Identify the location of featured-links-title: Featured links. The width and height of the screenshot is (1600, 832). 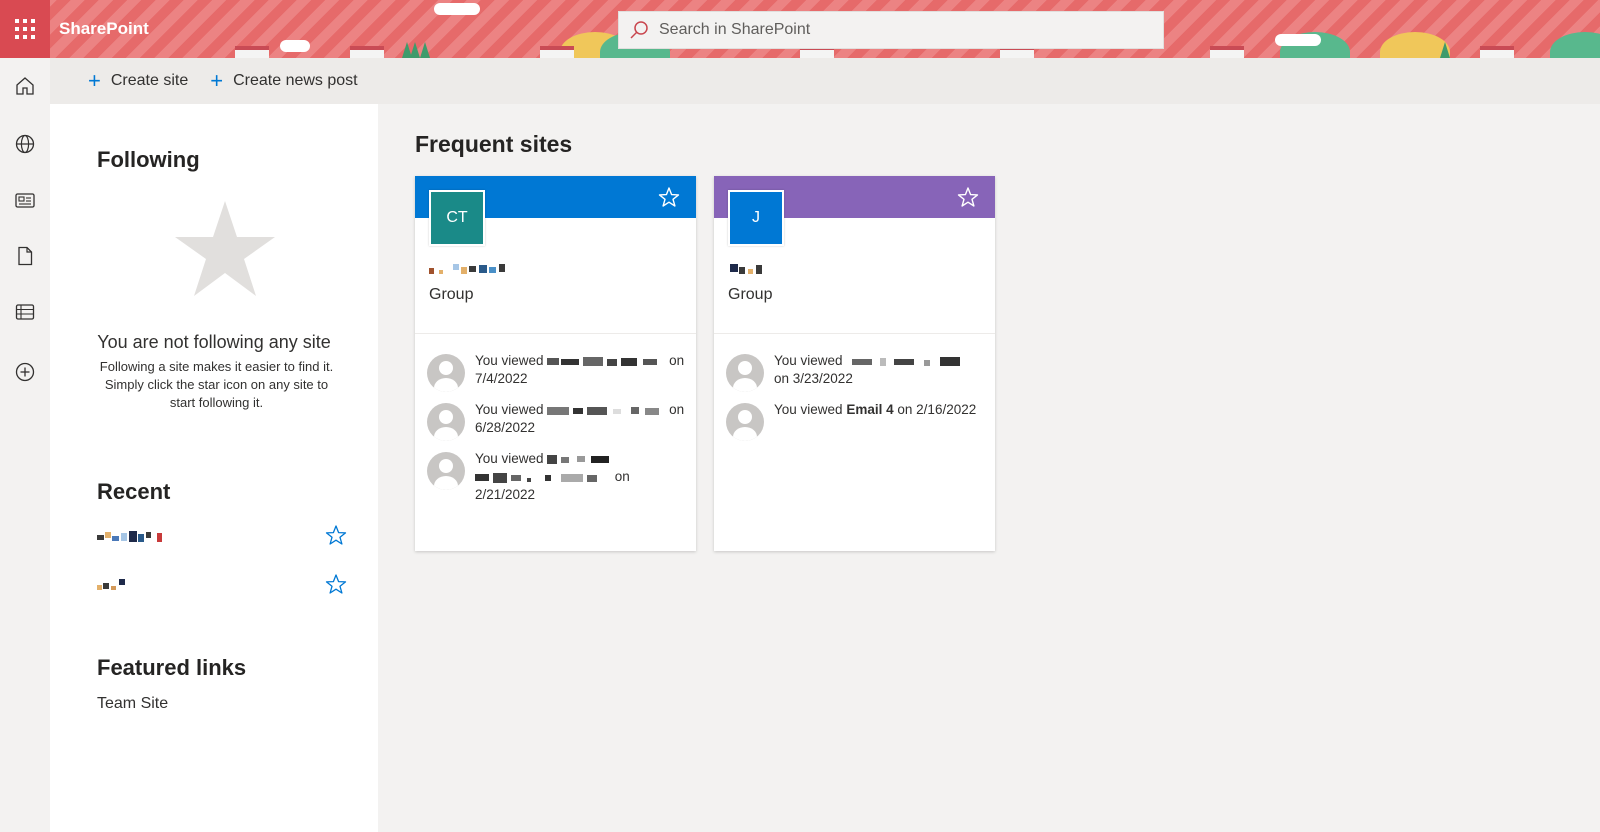
(172, 667).